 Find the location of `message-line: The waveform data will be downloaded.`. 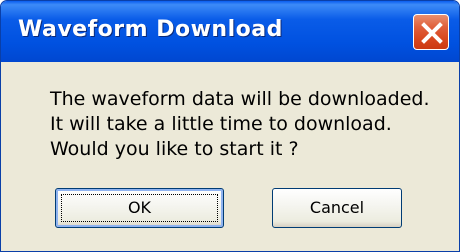

message-line: The waveform data will be downloaded. is located at coordinates (240, 99).